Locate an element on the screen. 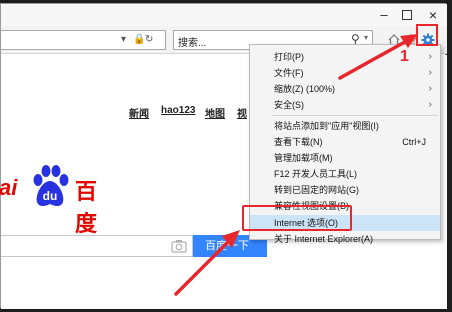 This screenshot has height=312, width=452. logo-text-baidu: 百度 is located at coordinates (87, 207).